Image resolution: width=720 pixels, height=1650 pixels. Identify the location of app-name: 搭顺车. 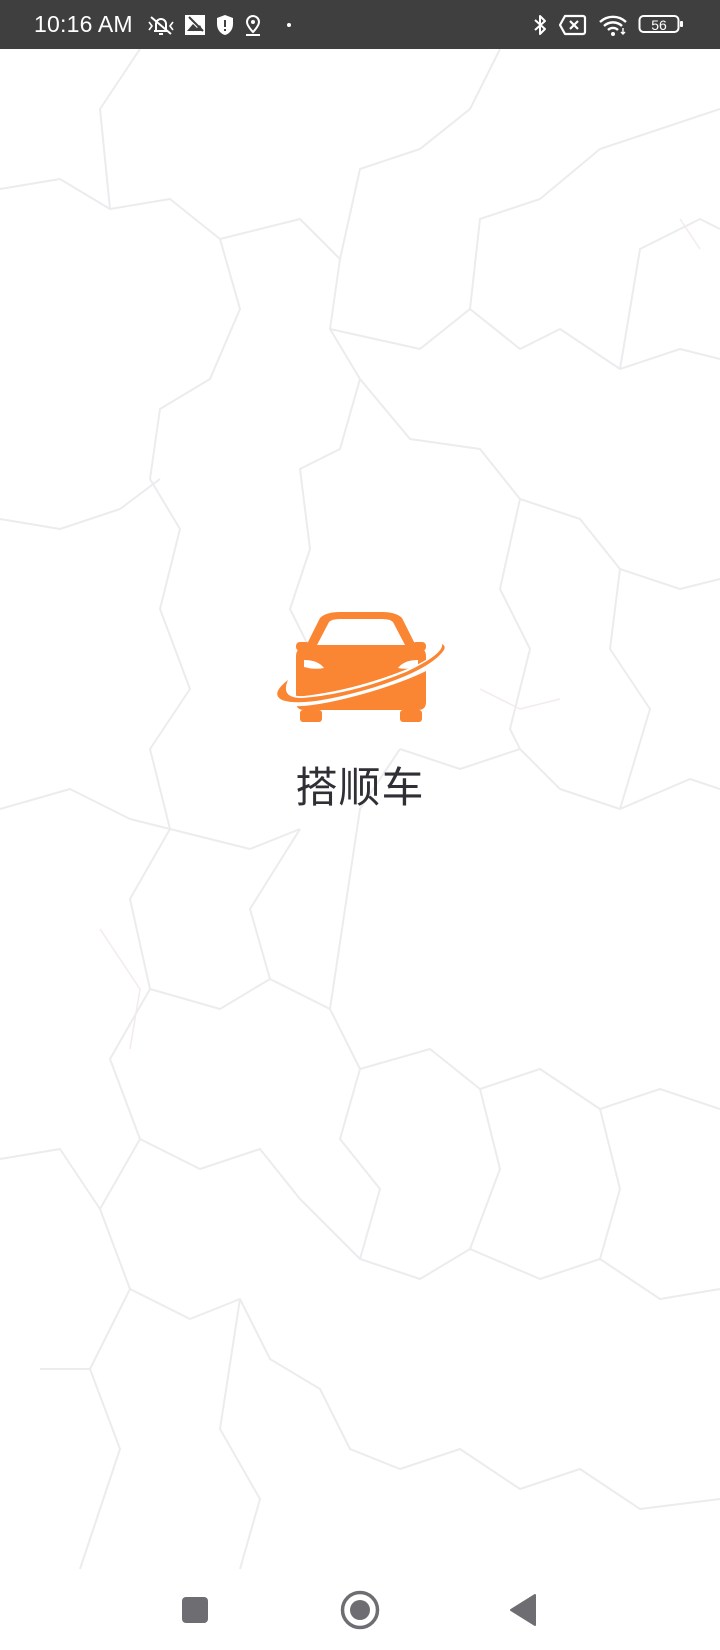
(360, 787).